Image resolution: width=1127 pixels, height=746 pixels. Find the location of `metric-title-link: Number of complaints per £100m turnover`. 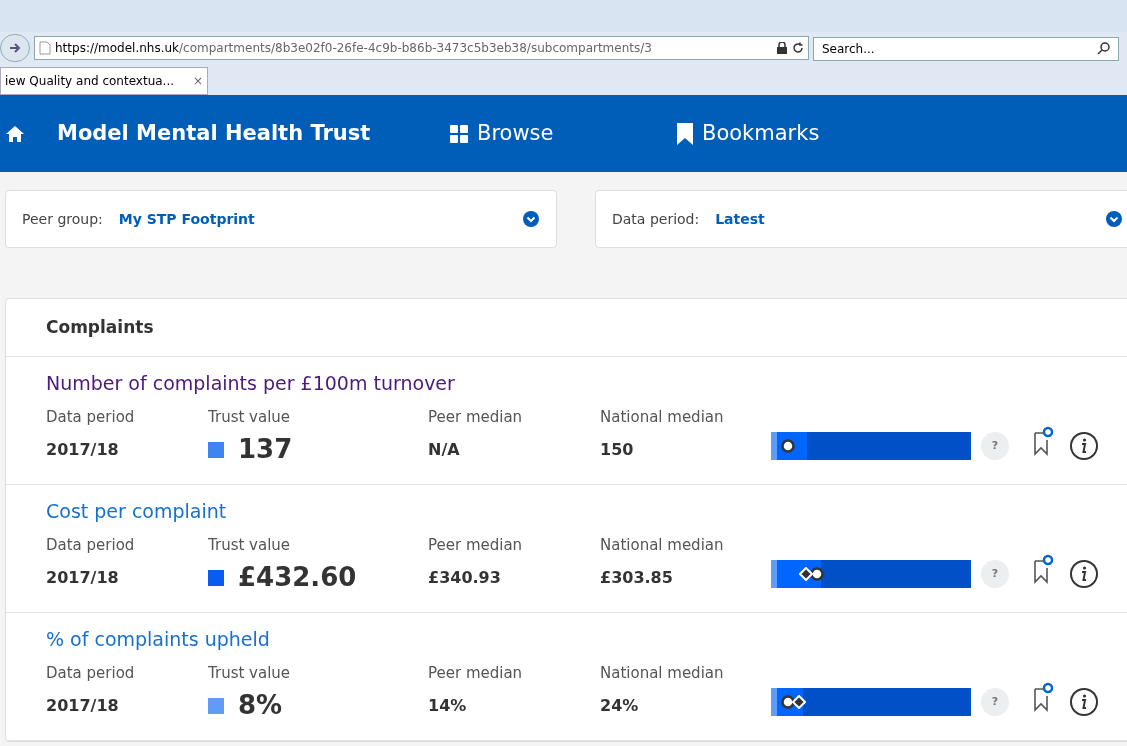

metric-title-link: Number of complaints per £100m turnover is located at coordinates (586, 383).